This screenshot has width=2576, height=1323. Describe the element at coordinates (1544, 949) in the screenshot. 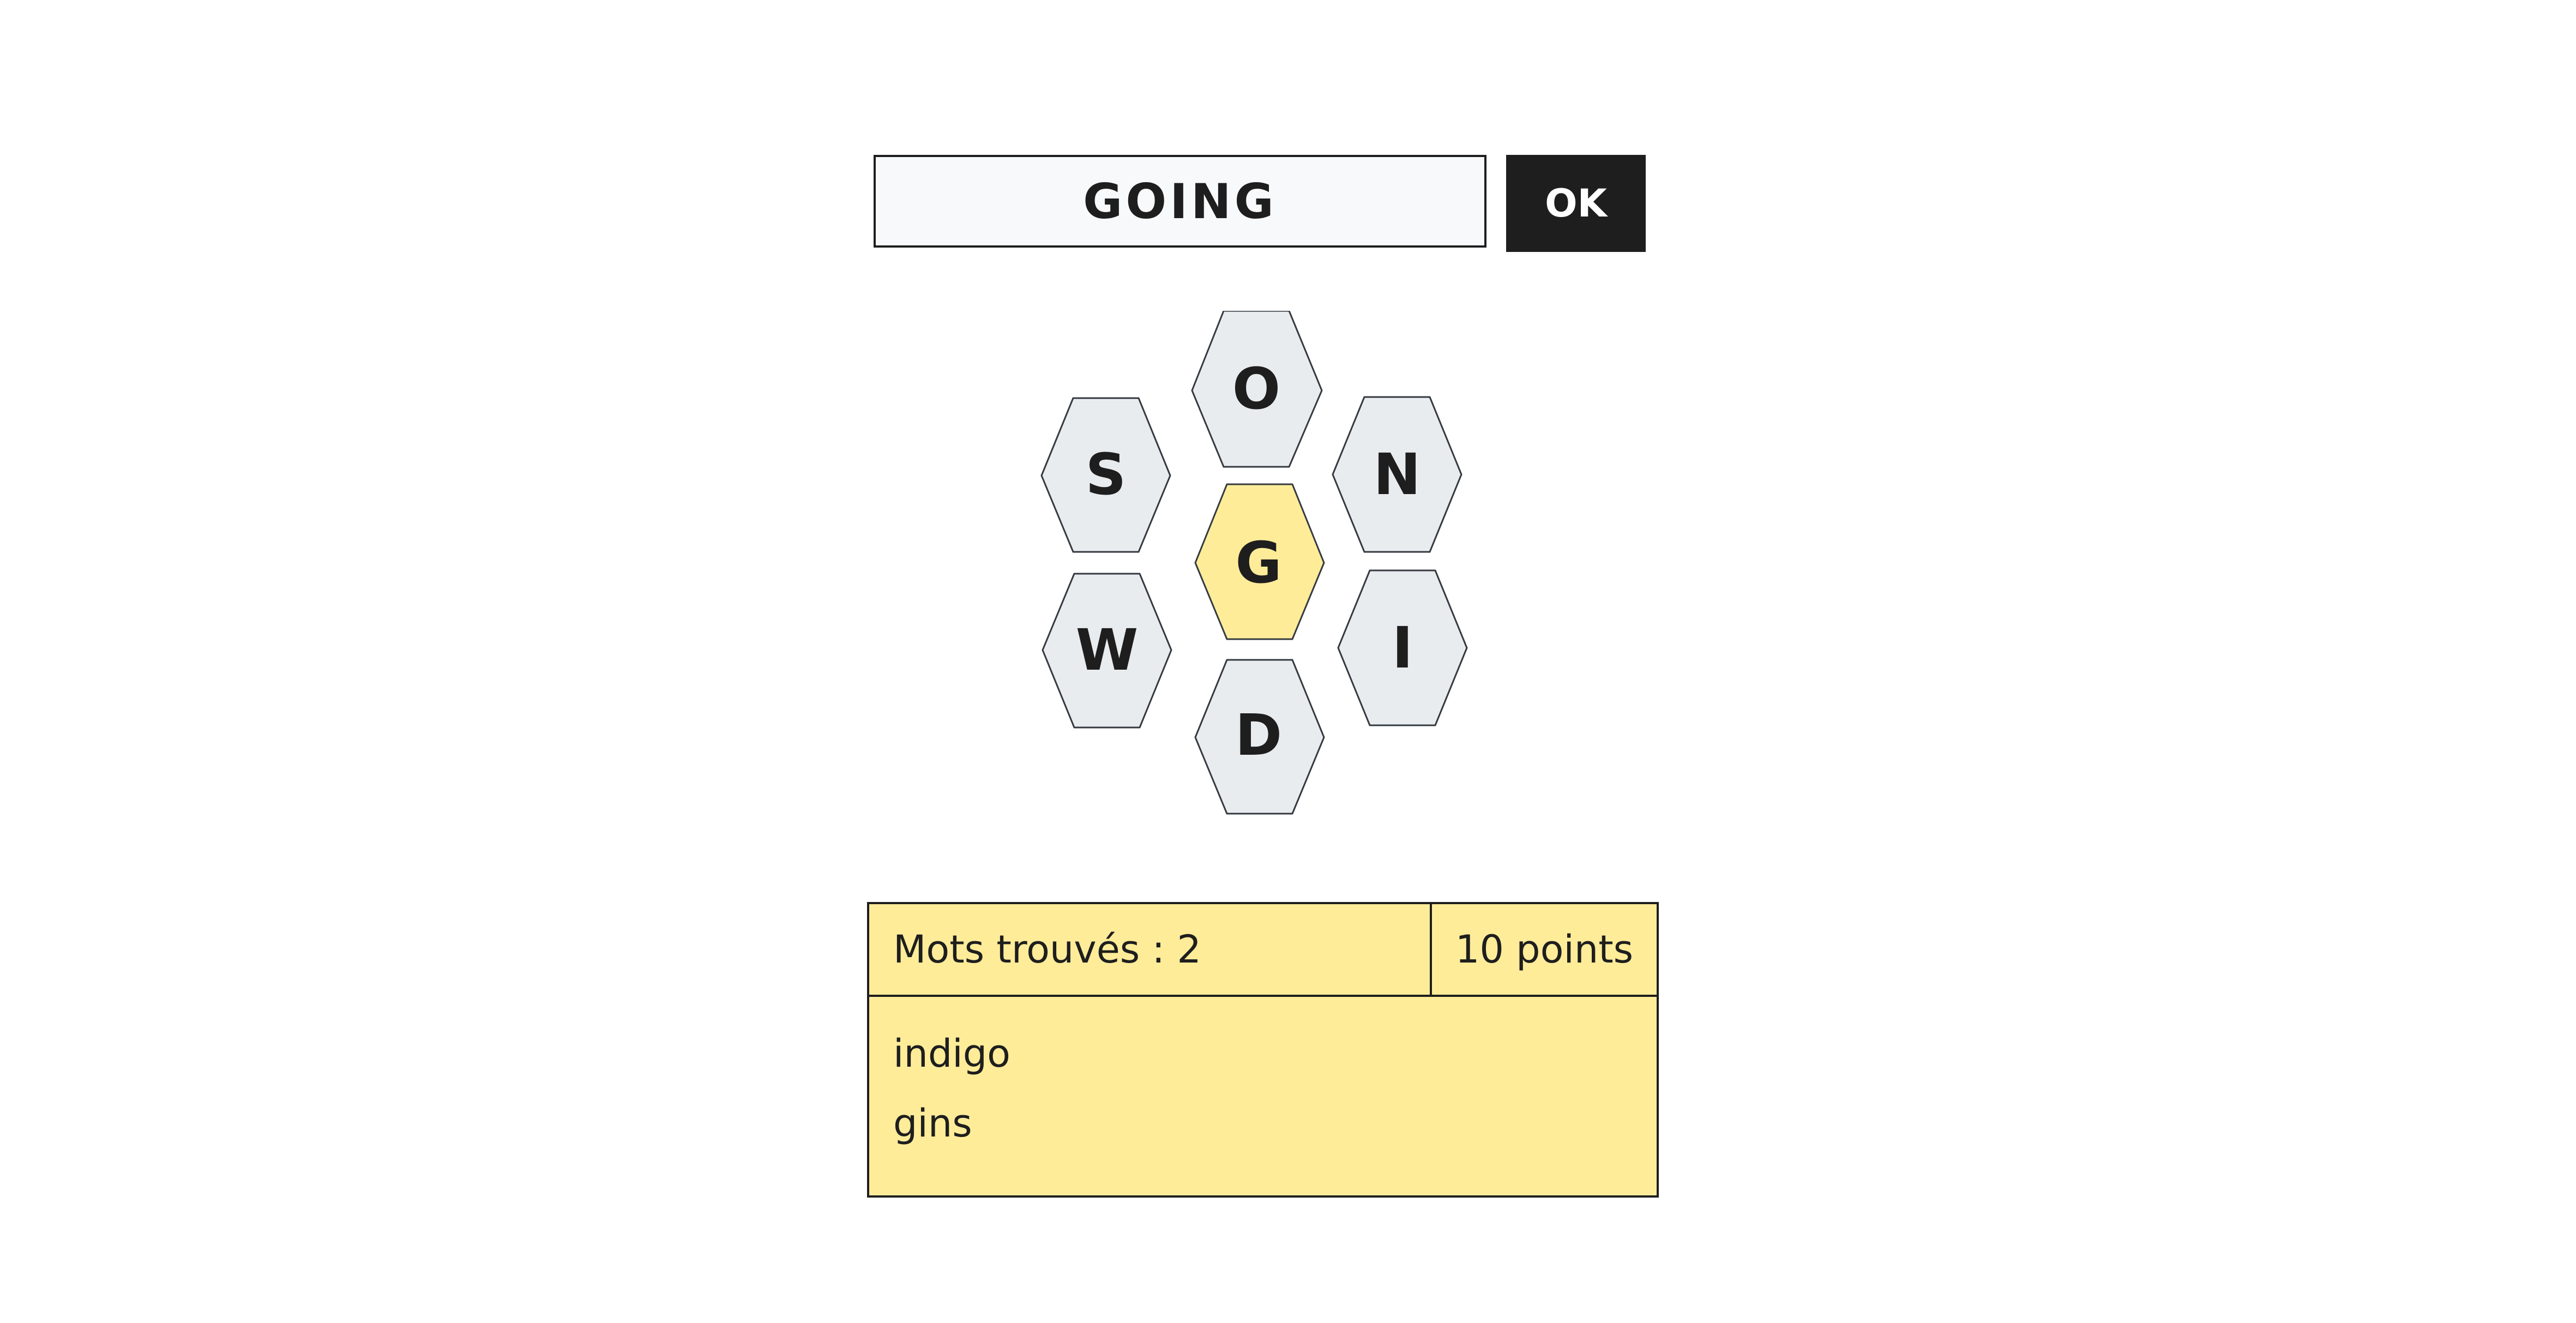

I see `score-label: 10 points` at that location.